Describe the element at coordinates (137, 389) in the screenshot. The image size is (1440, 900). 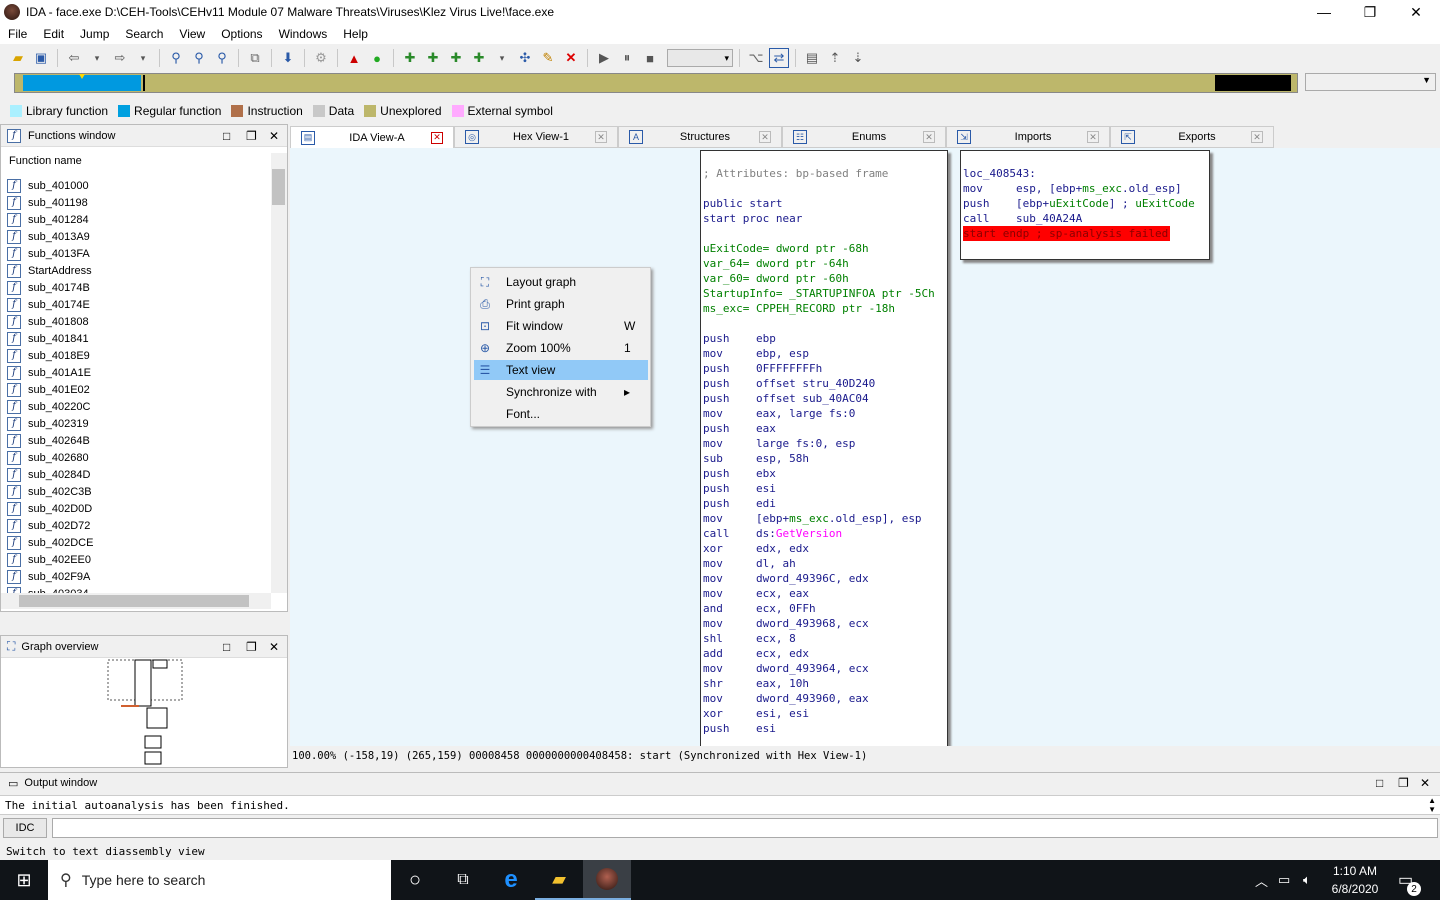
I see `function-list-item: f sub_401E02` at that location.